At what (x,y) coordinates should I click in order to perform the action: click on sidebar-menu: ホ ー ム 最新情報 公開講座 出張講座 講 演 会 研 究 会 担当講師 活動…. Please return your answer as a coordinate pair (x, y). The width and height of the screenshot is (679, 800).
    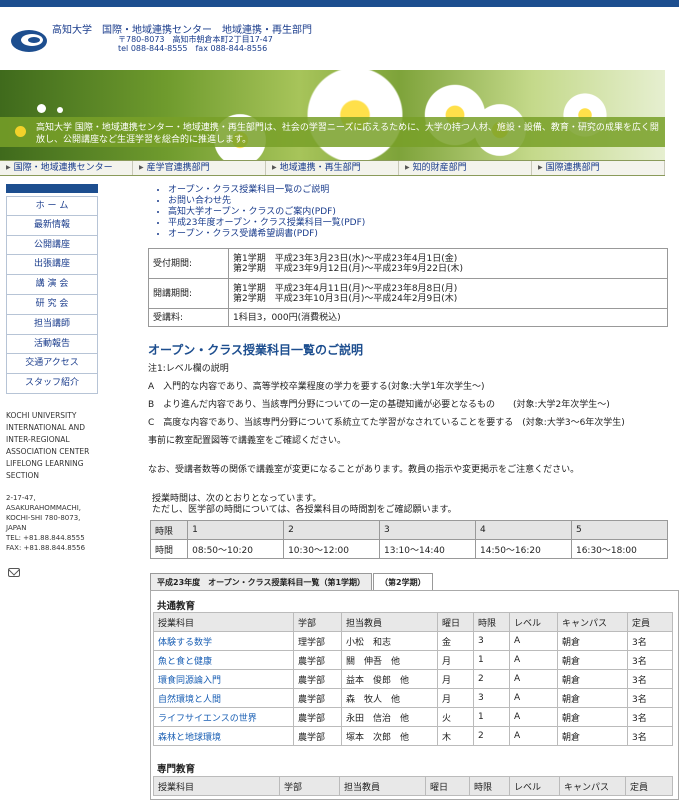
    Looking at the image, I should click on (52, 295).